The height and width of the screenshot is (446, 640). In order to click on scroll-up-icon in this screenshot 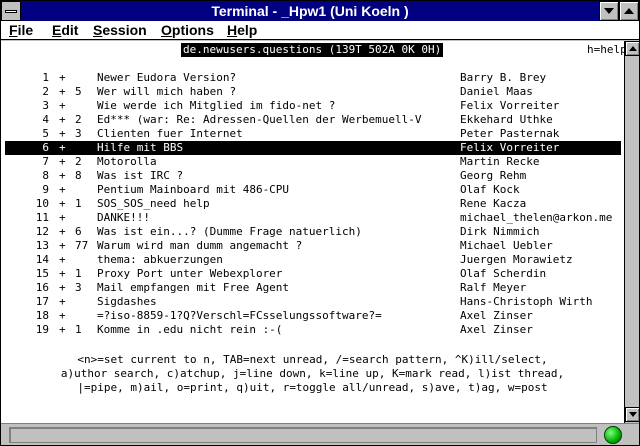, I will do `click(633, 48)`.